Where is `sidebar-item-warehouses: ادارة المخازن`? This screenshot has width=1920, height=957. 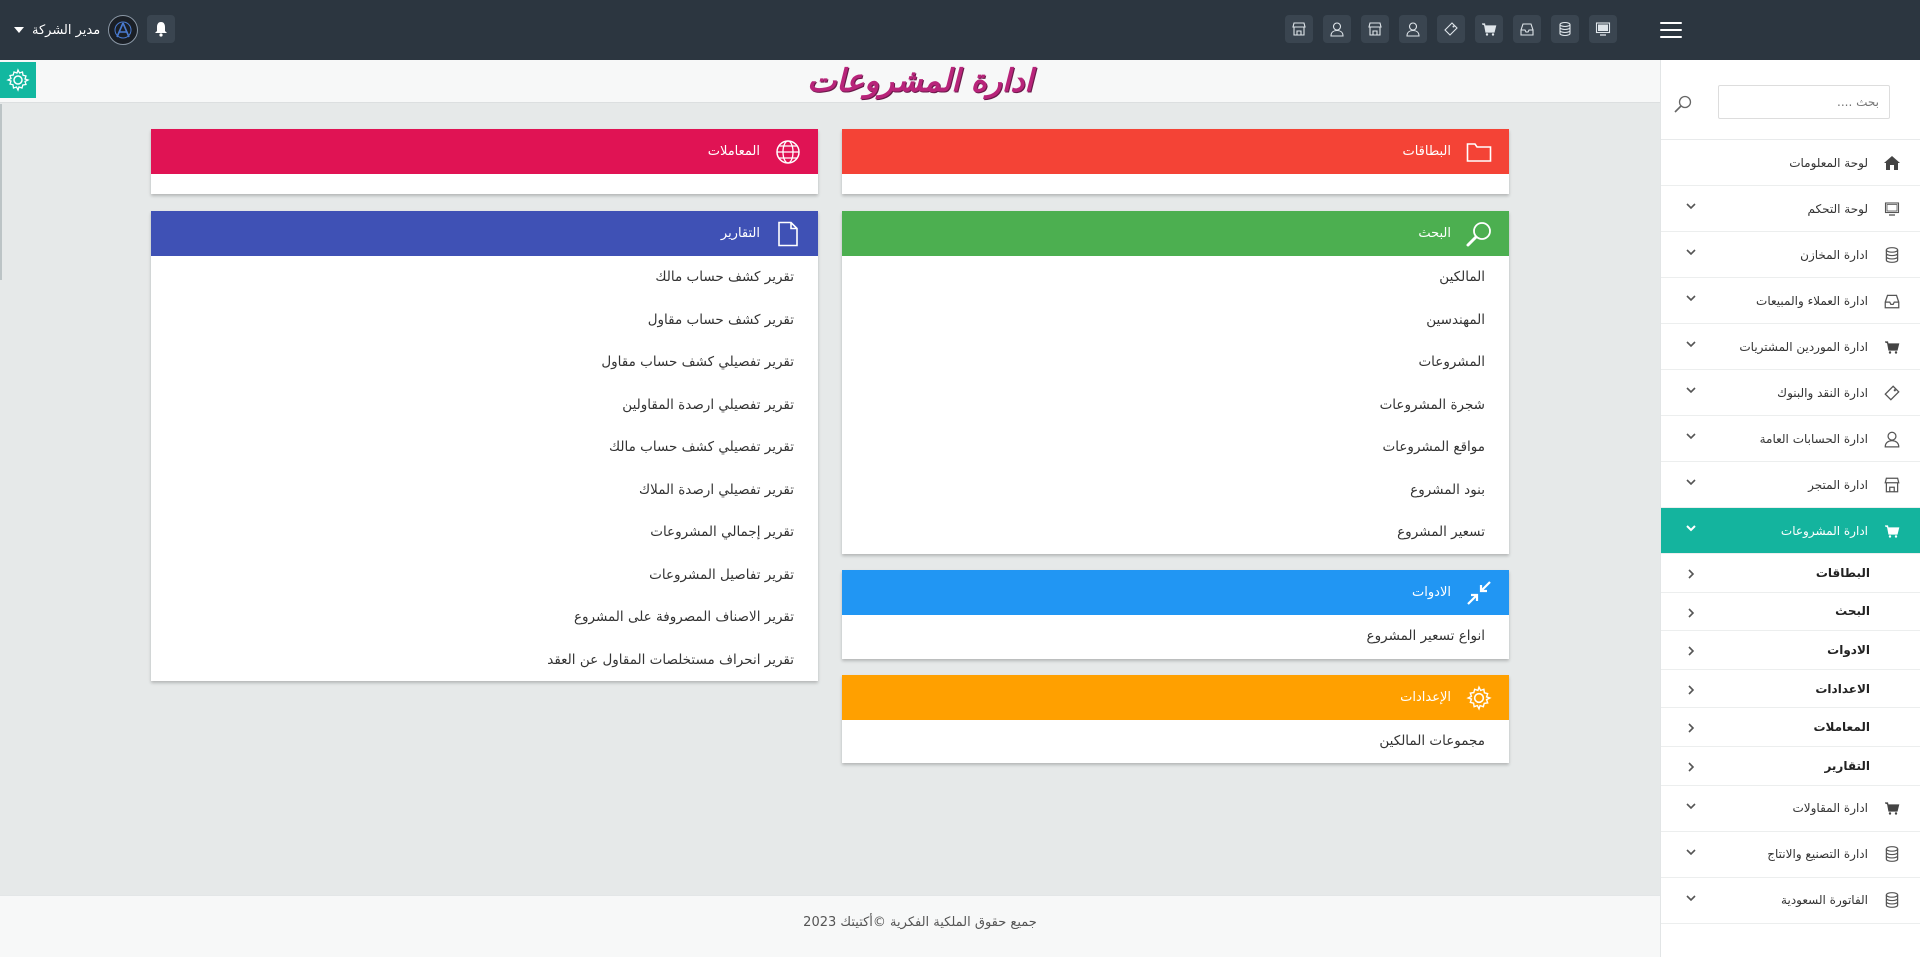
sidebar-item-warehouses: ادارة المخازن is located at coordinates (1790, 255).